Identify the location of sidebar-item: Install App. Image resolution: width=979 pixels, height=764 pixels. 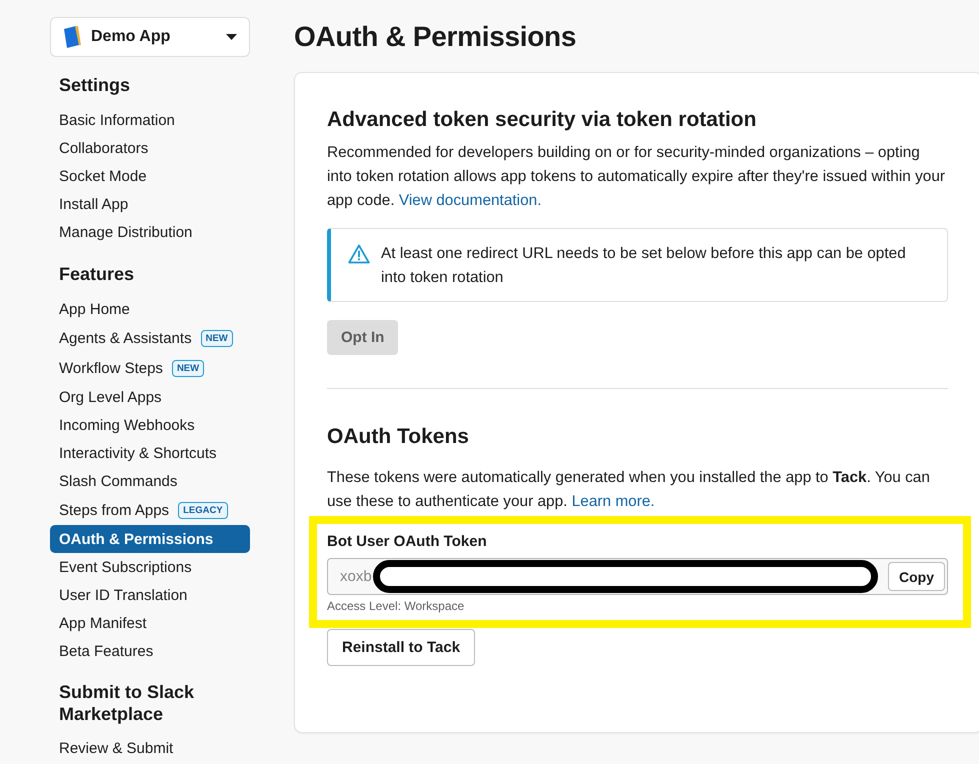
(150, 204).